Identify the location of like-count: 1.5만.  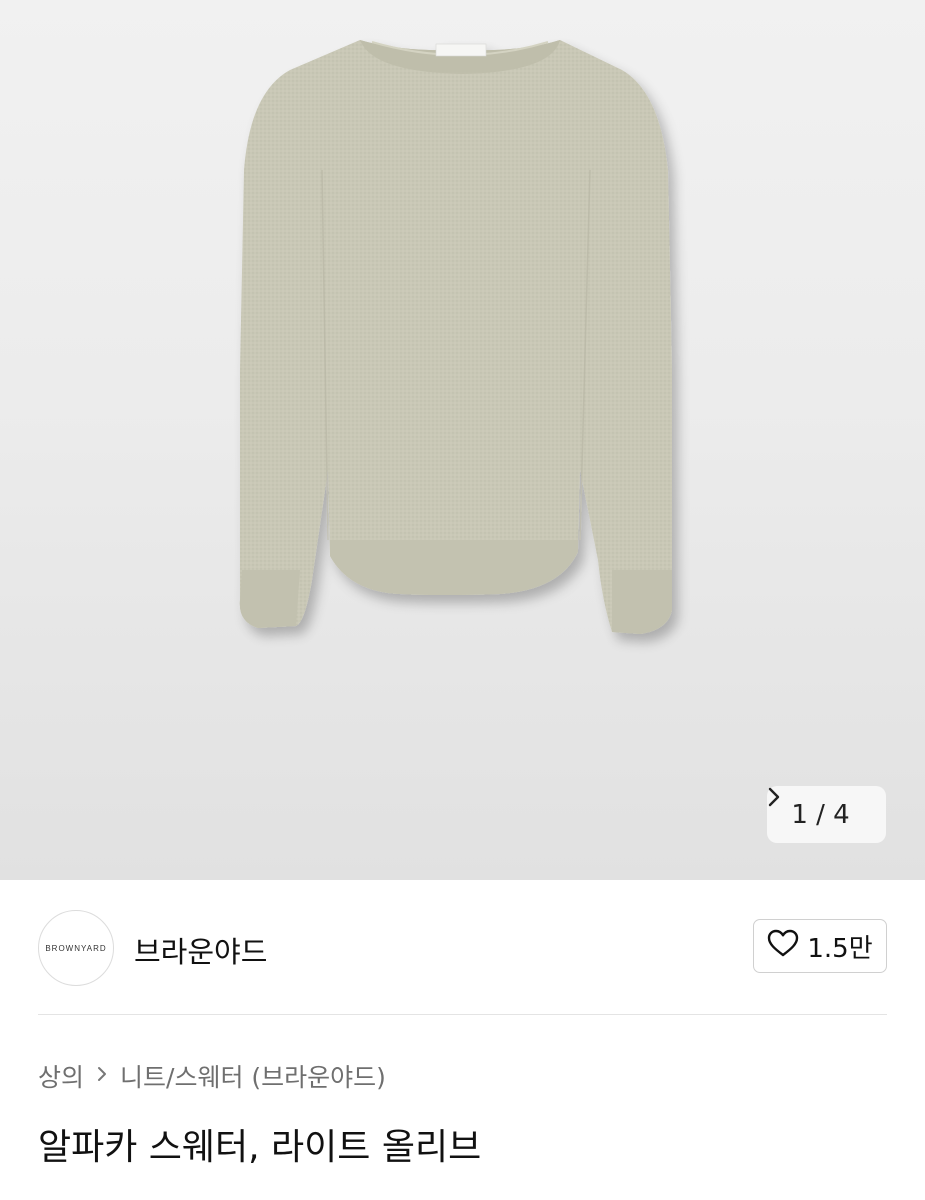
(840, 948).